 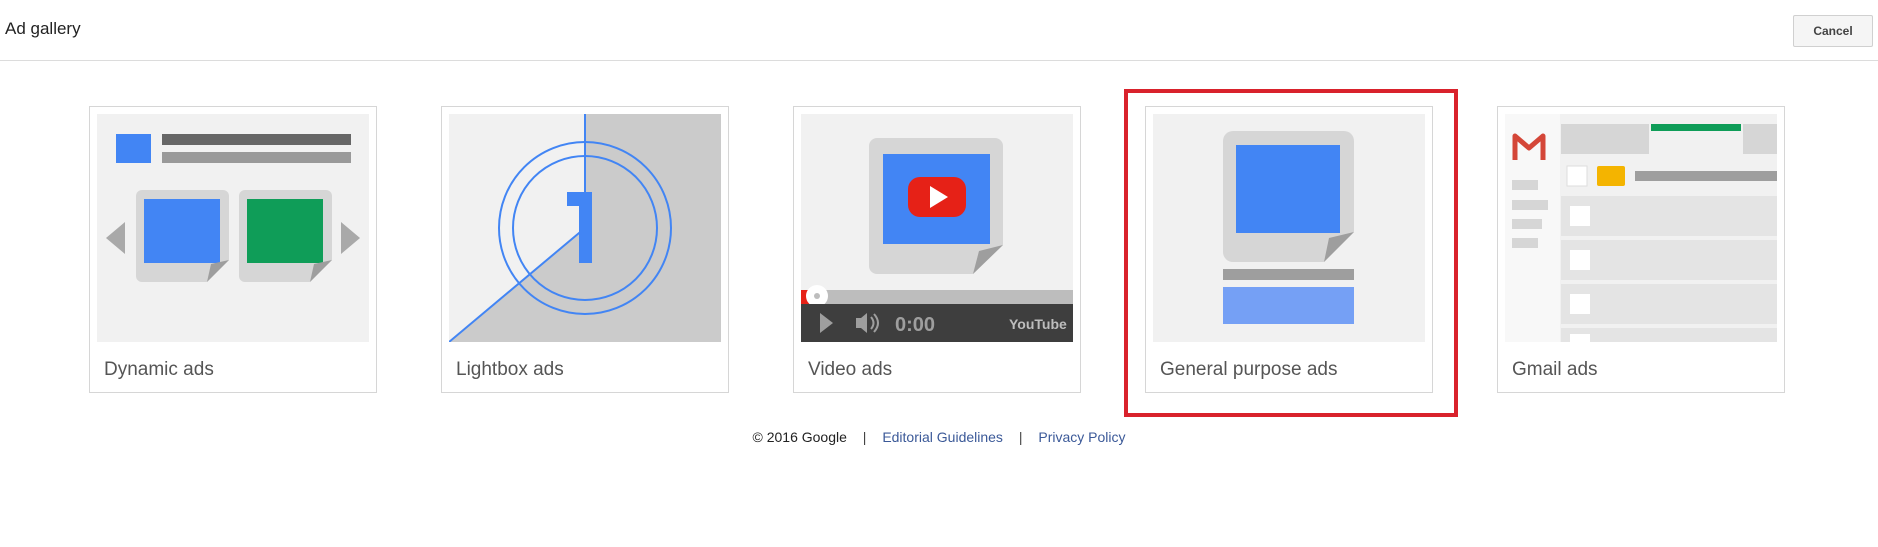 I want to click on general-purpose-ads-thumbnail, so click(x=1289, y=228).